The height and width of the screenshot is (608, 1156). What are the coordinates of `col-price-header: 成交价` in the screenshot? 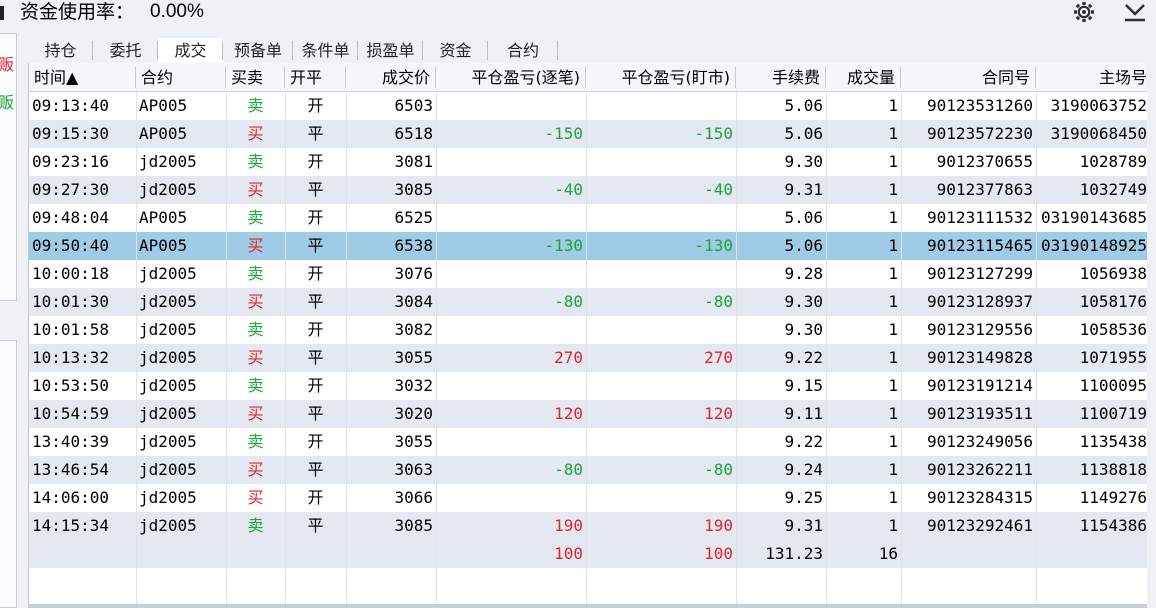 It's located at (391, 77).